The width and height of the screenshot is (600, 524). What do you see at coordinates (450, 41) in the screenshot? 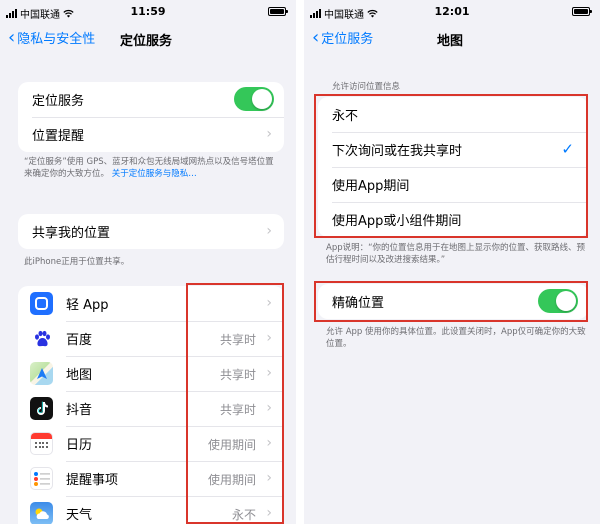
I see `page-title: 地图` at bounding box center [450, 41].